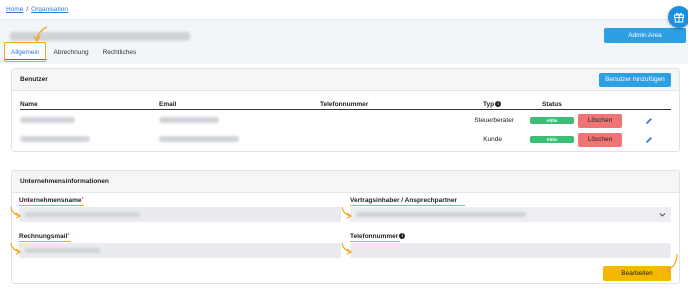  What do you see at coordinates (441, 214) in the screenshot?
I see `contract-holder-value-redacted` at bounding box center [441, 214].